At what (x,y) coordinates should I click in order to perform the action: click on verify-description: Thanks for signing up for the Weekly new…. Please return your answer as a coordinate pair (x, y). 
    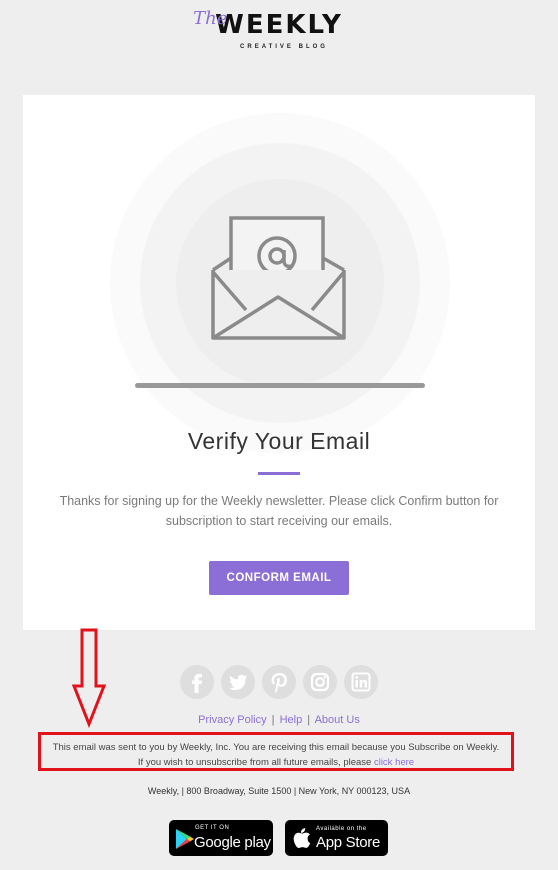
    Looking at the image, I should click on (279, 511).